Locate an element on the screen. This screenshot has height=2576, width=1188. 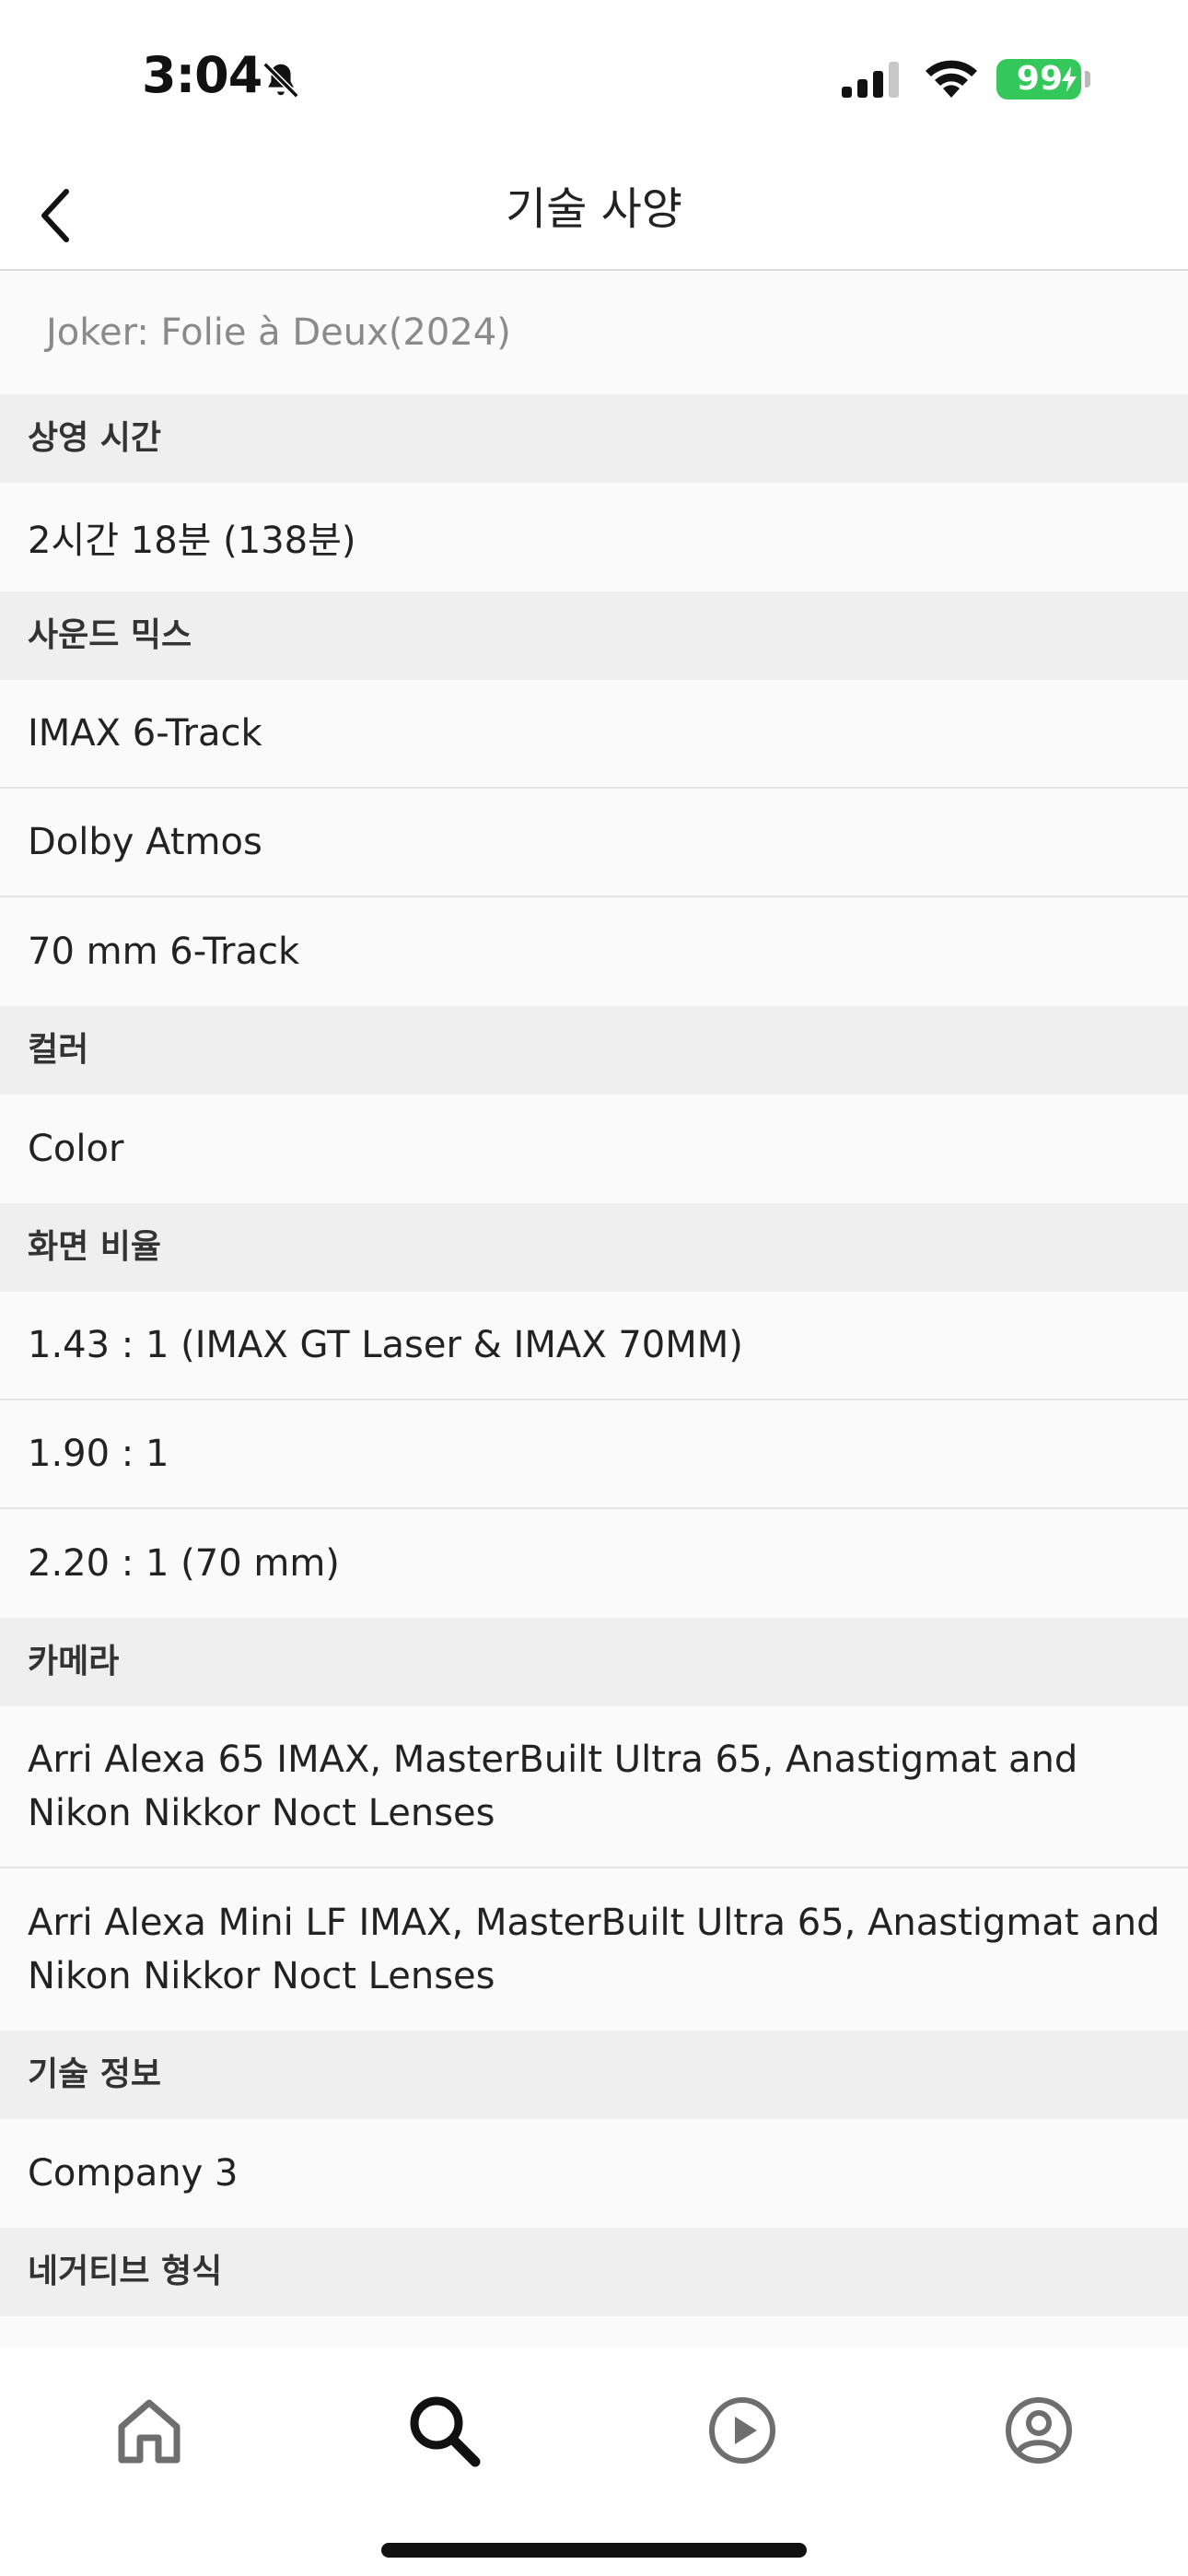
list-item: 2.20 : 1 (70 mm) is located at coordinates (594, 1563).